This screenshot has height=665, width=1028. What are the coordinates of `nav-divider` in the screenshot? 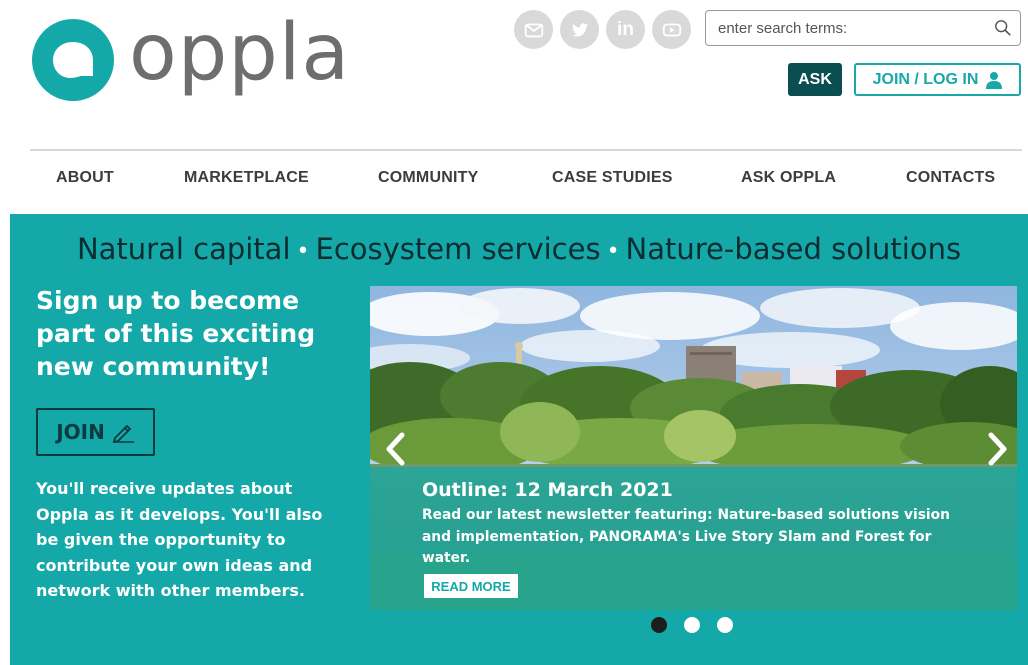 It's located at (526, 150).